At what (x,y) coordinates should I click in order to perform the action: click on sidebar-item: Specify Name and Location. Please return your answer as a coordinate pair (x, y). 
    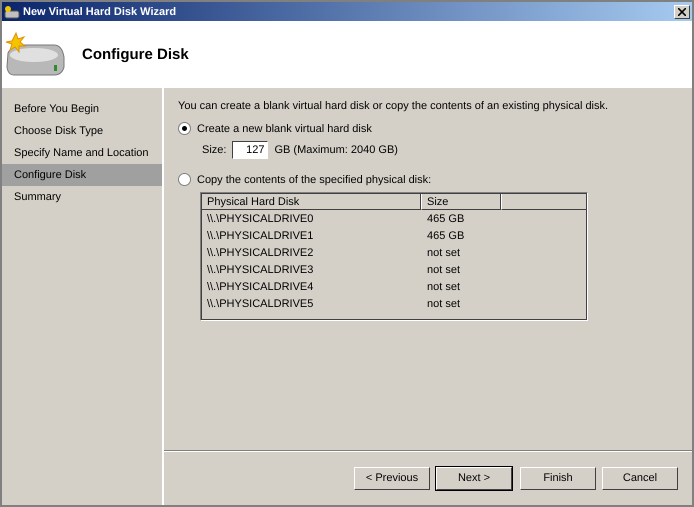
    Looking at the image, I should click on (82, 153).